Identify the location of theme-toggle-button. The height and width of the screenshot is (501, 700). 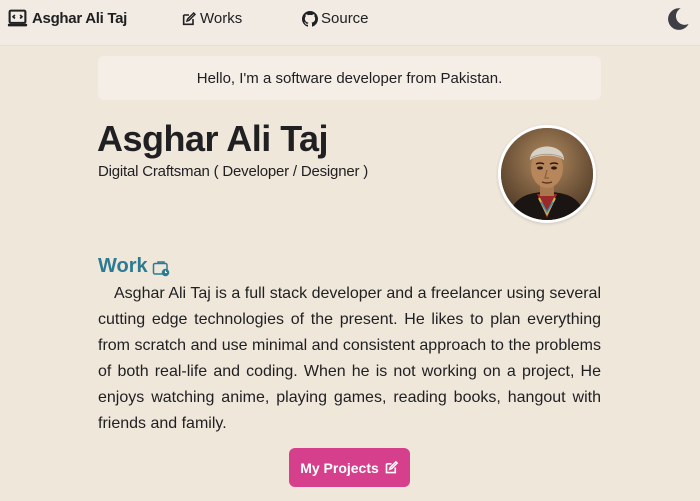
(678, 19).